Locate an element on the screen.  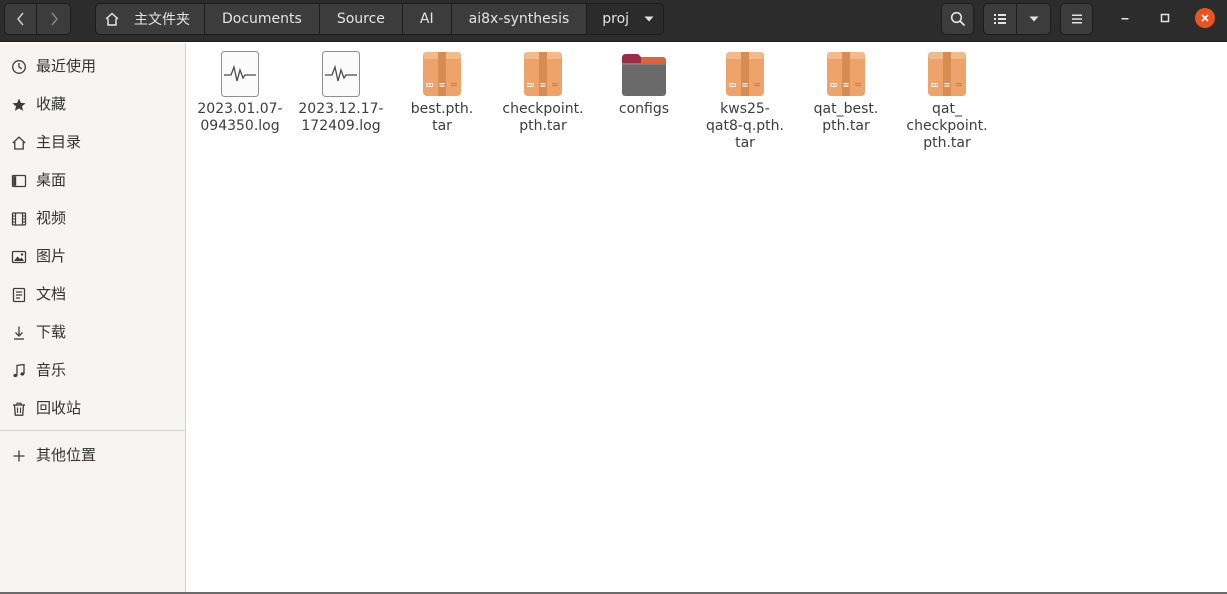
search-icon is located at coordinates (957, 19).